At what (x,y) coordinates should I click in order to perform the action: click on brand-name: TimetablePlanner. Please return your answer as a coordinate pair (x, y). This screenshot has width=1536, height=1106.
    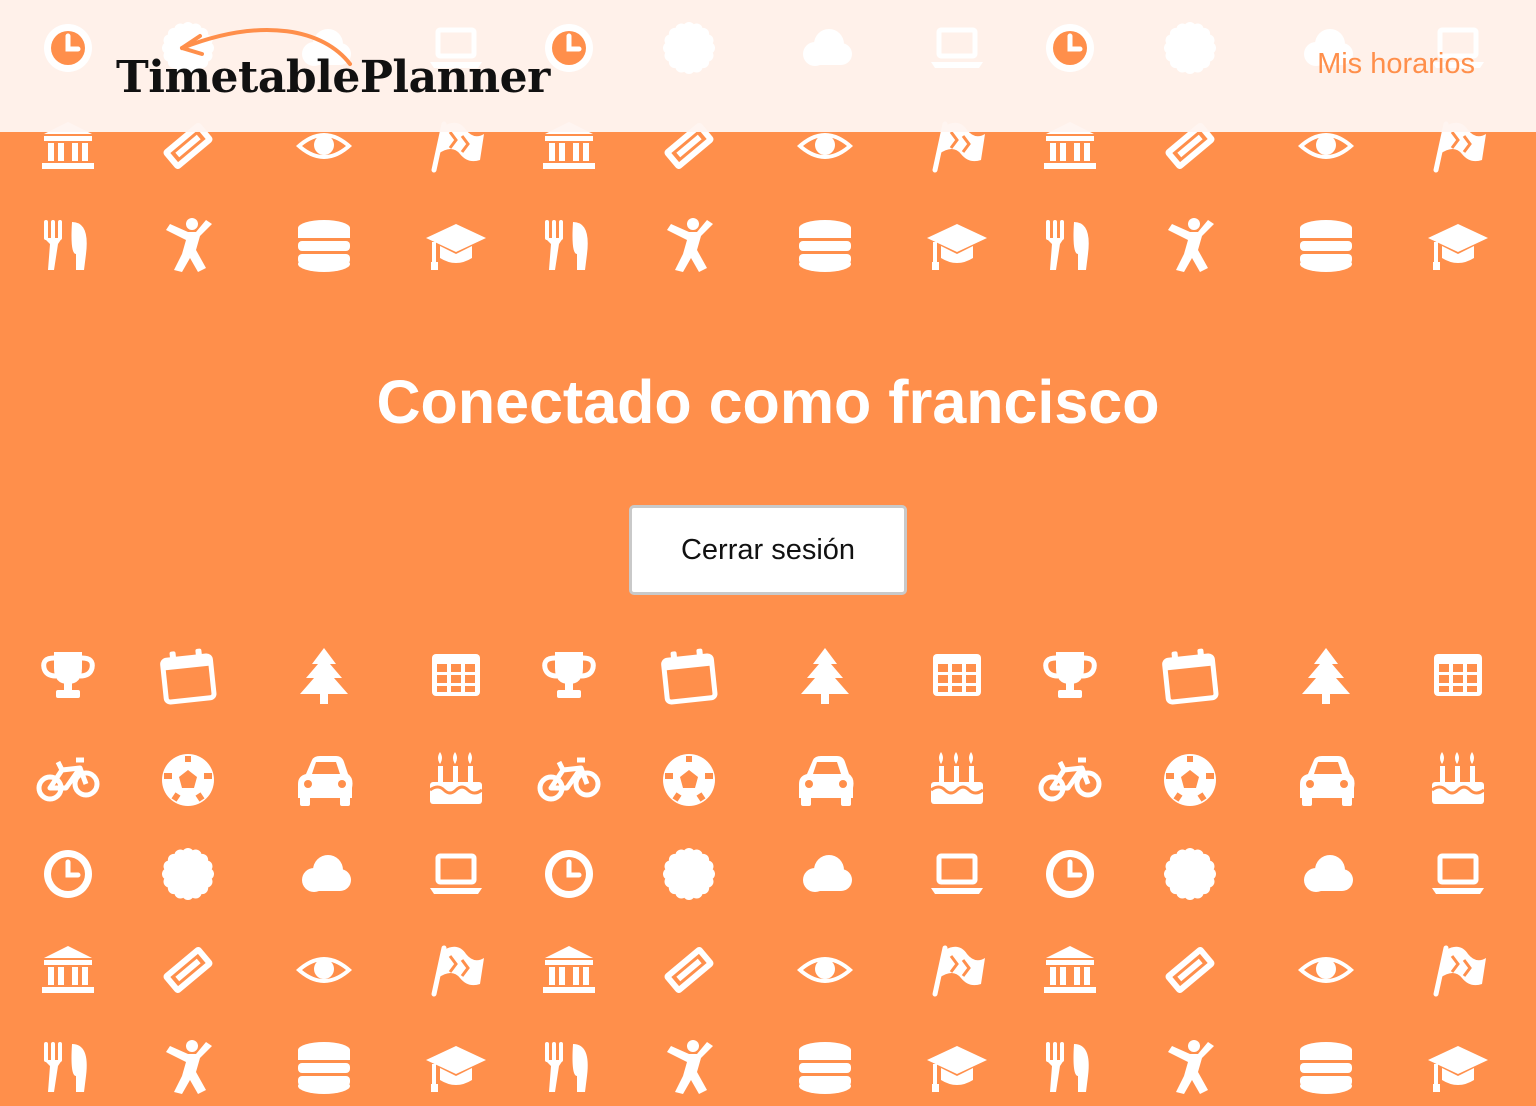
    Looking at the image, I should click on (333, 77).